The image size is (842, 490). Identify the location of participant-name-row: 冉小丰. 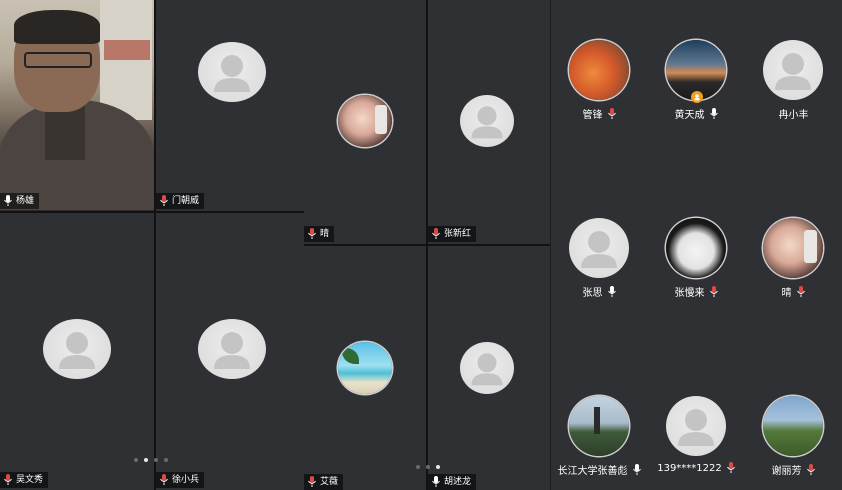
(793, 113).